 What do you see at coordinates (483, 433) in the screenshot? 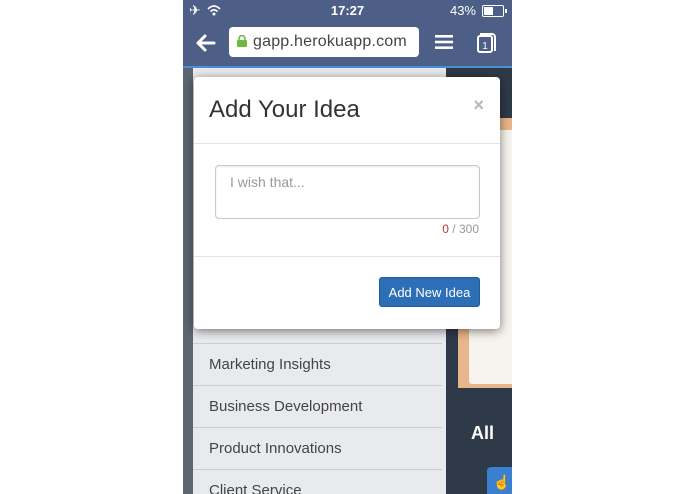
I see `all-ideas-heading: All` at bounding box center [483, 433].